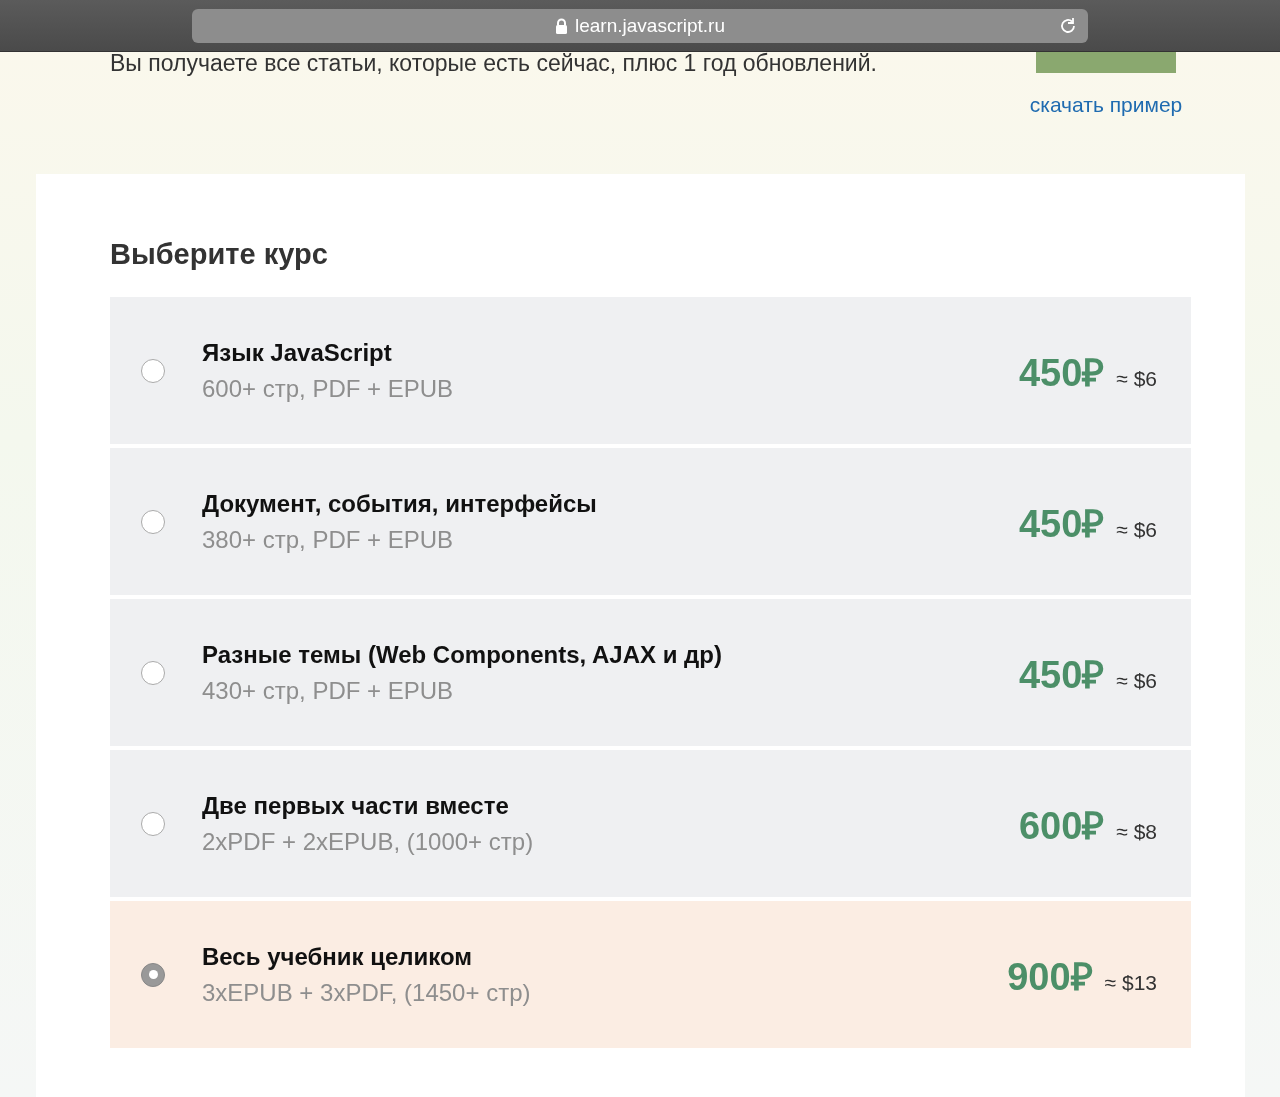 This screenshot has width=1280, height=1097. What do you see at coordinates (328, 539) in the screenshot?
I see `course-details: 380+ стр, PDF + EPUB` at bounding box center [328, 539].